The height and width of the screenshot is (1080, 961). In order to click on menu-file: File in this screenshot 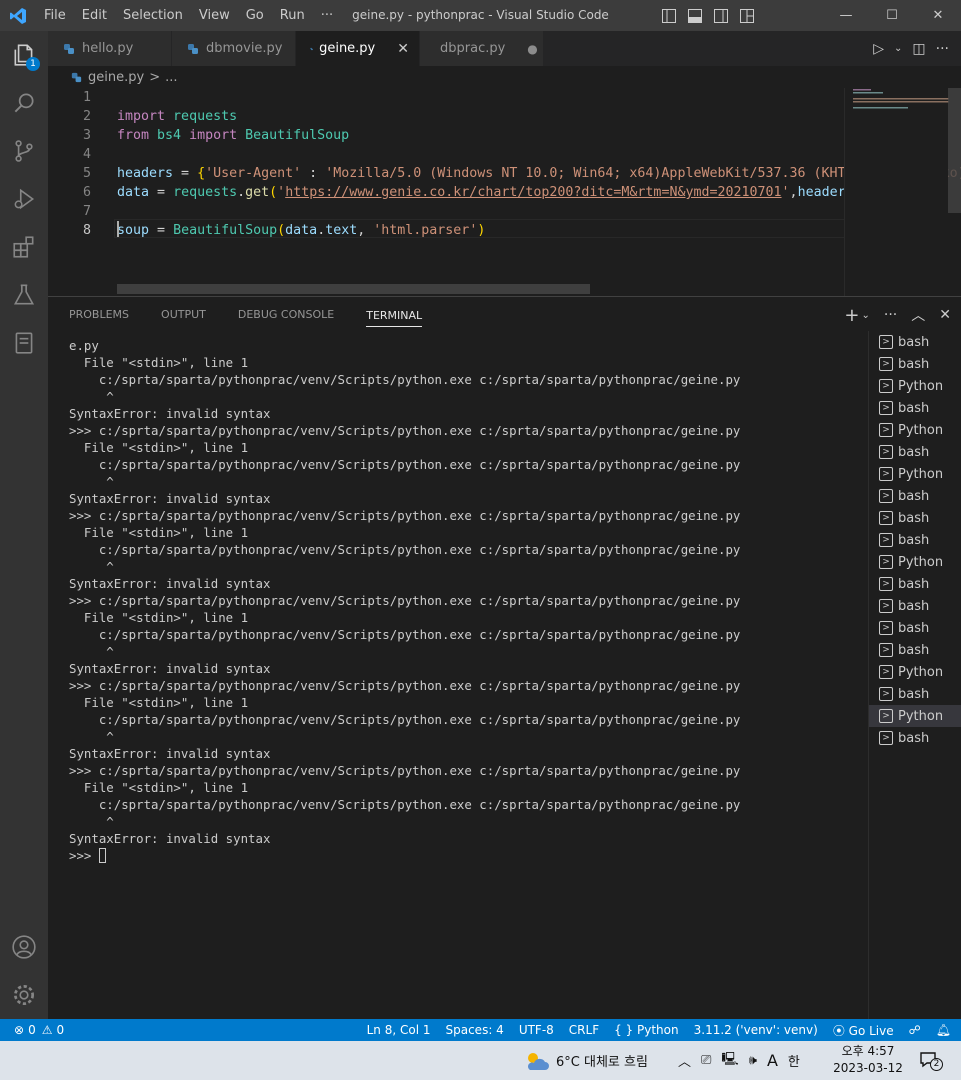, I will do `click(55, 15)`.